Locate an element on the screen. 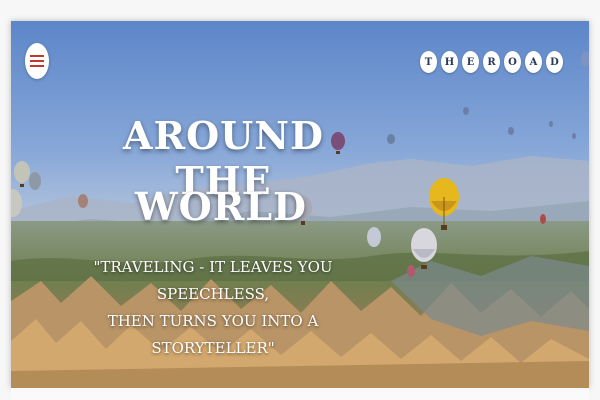  brand-letter: A is located at coordinates (533, 62).